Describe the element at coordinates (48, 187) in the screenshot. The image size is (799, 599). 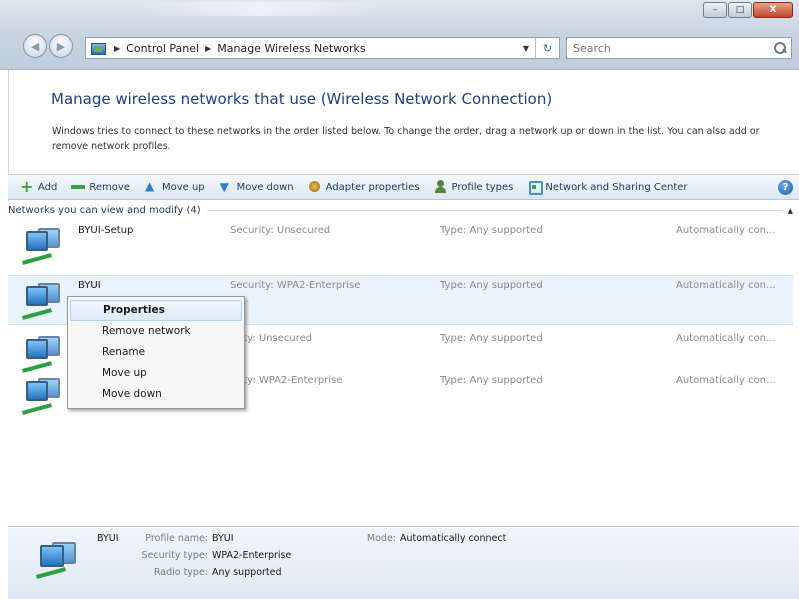
I see `add-label: Add` at that location.